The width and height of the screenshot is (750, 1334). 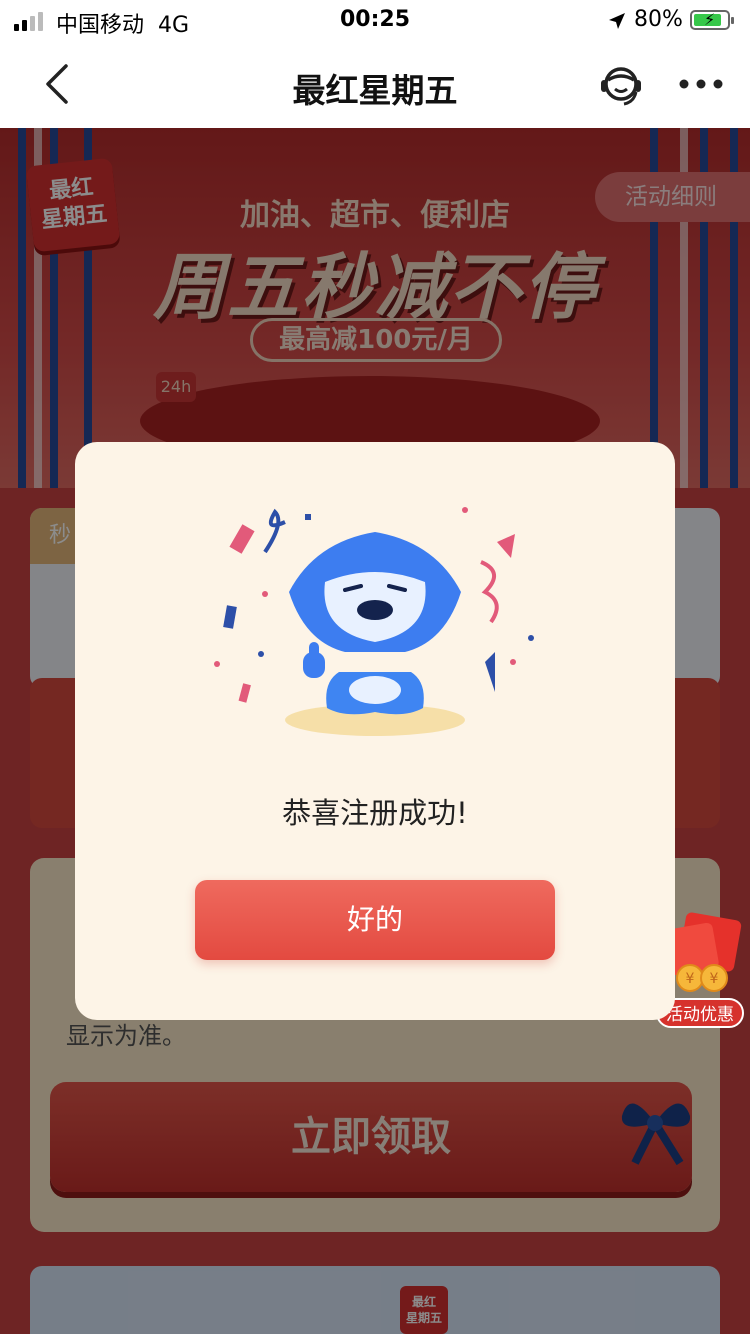 I want to click on status-bar: 中国移动 4G 00:25 80% ⚡, so click(x=375, y=20).